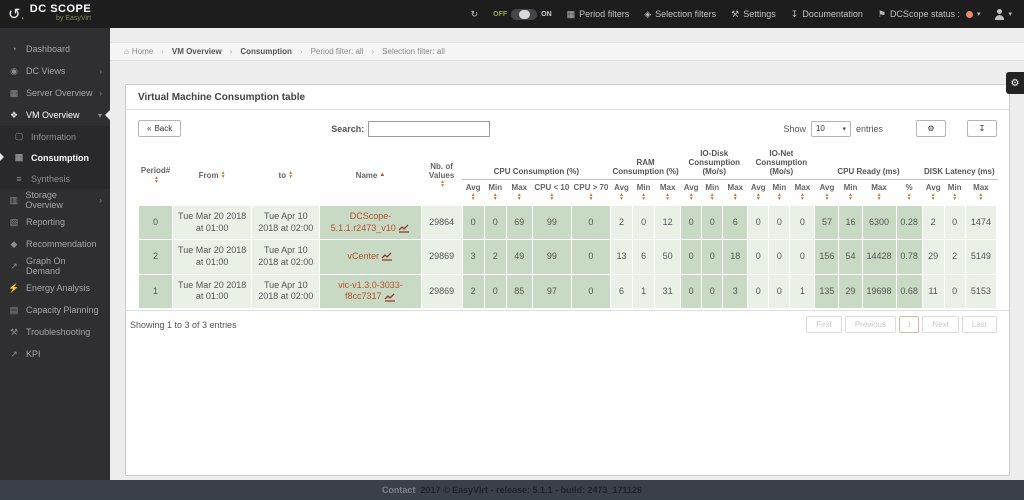 Image resolution: width=1024 pixels, height=500 pixels. What do you see at coordinates (382, 175) in the screenshot?
I see `sort-asc-icon: ▲` at bounding box center [382, 175].